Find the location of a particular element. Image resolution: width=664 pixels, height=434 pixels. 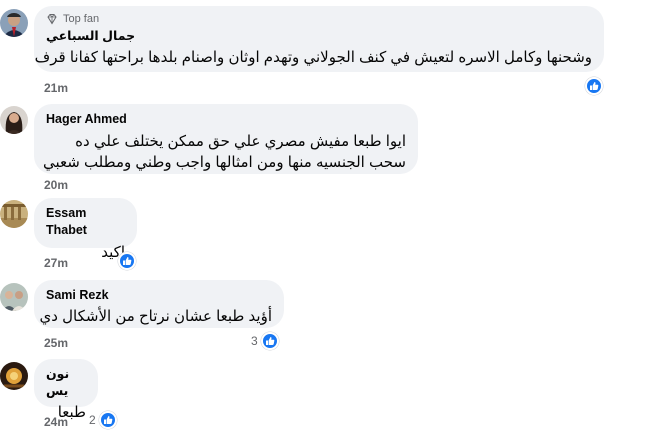

comment-author: Hager Ahmed is located at coordinates (226, 119).